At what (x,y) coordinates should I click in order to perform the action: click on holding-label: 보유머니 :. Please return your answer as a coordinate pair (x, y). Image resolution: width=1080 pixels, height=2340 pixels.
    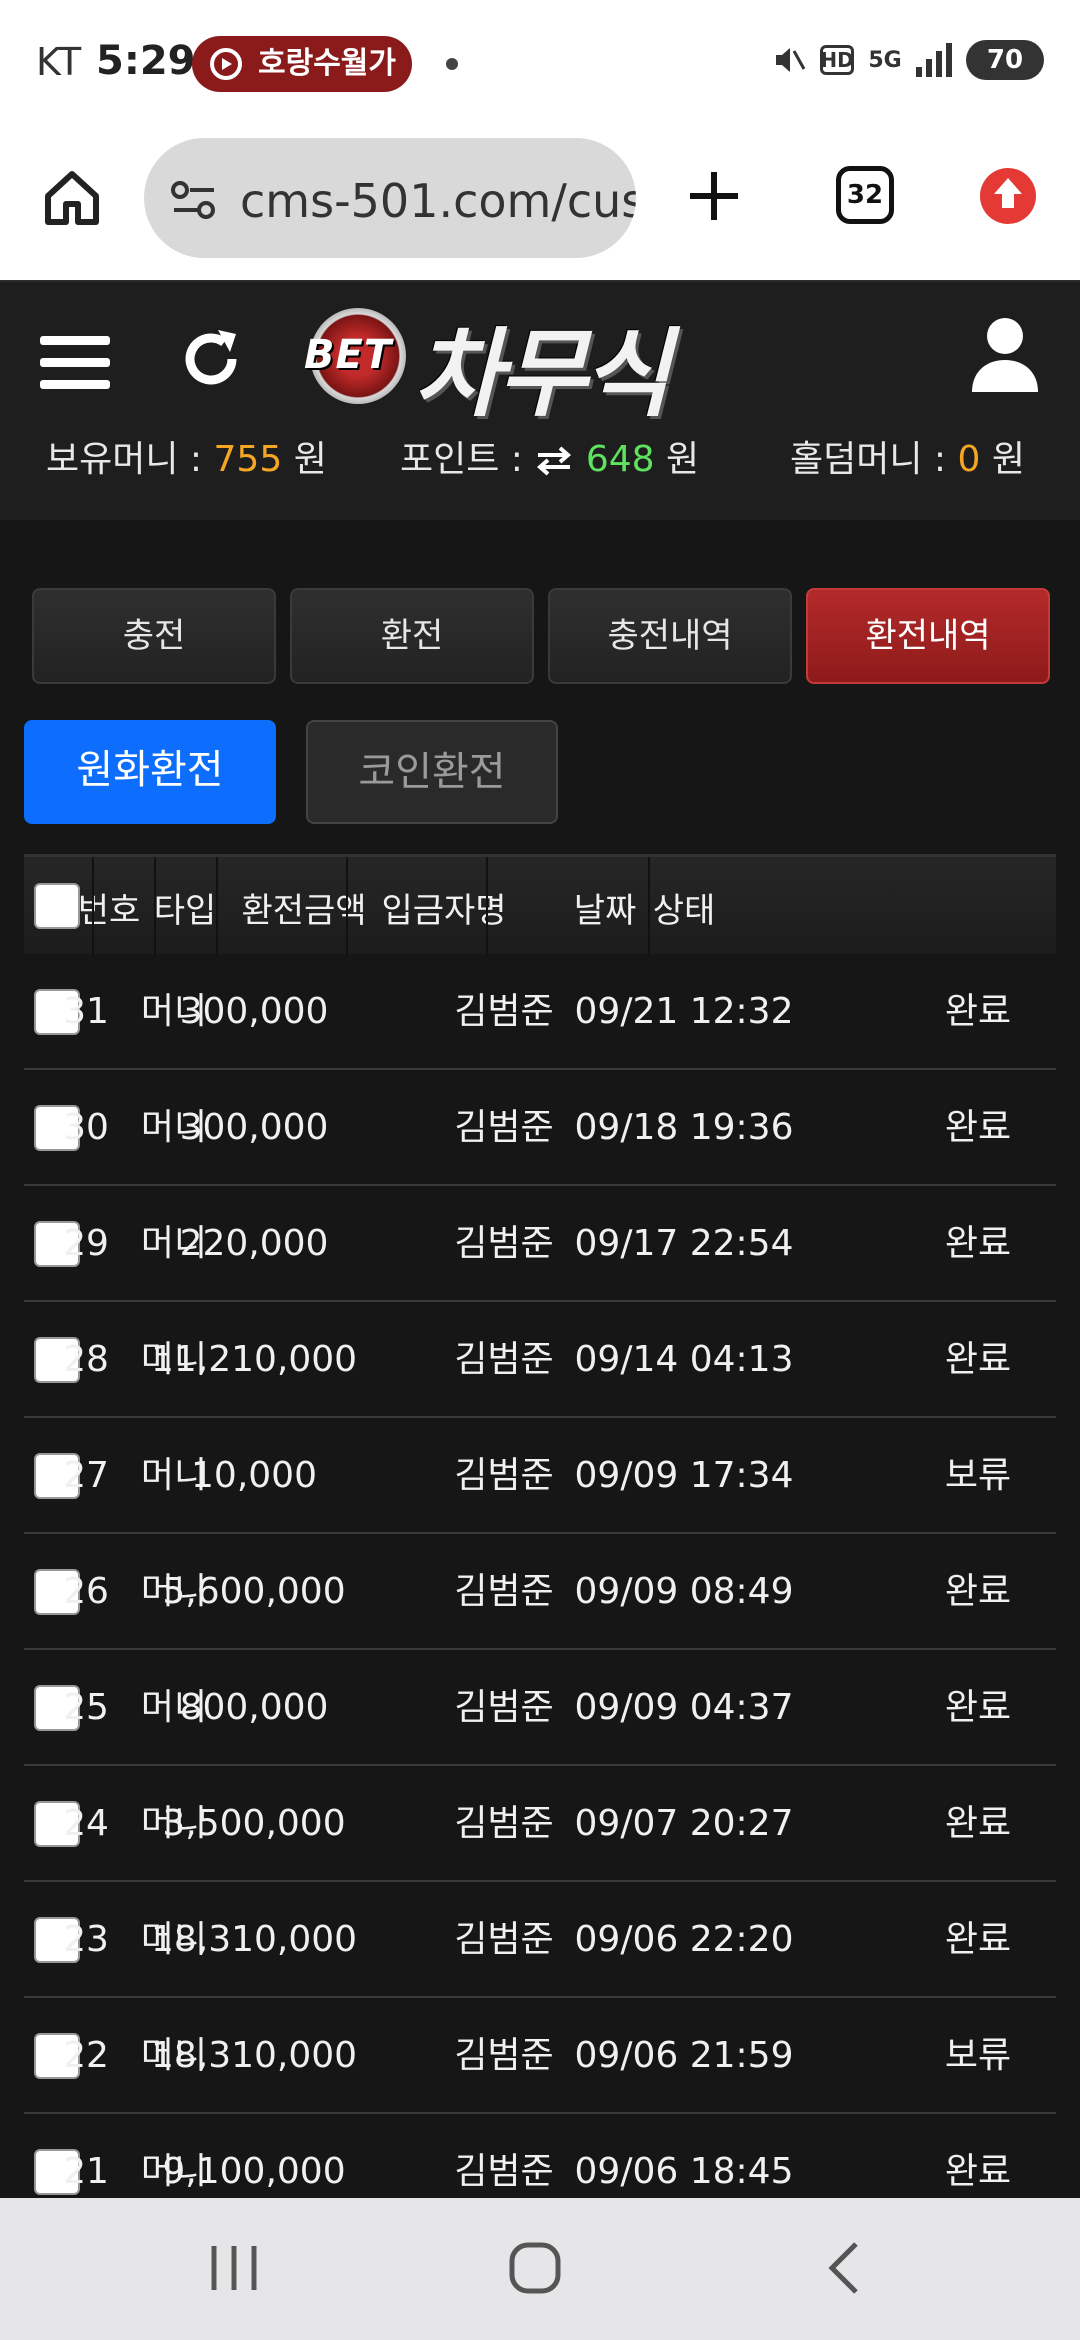
    Looking at the image, I should click on (124, 459).